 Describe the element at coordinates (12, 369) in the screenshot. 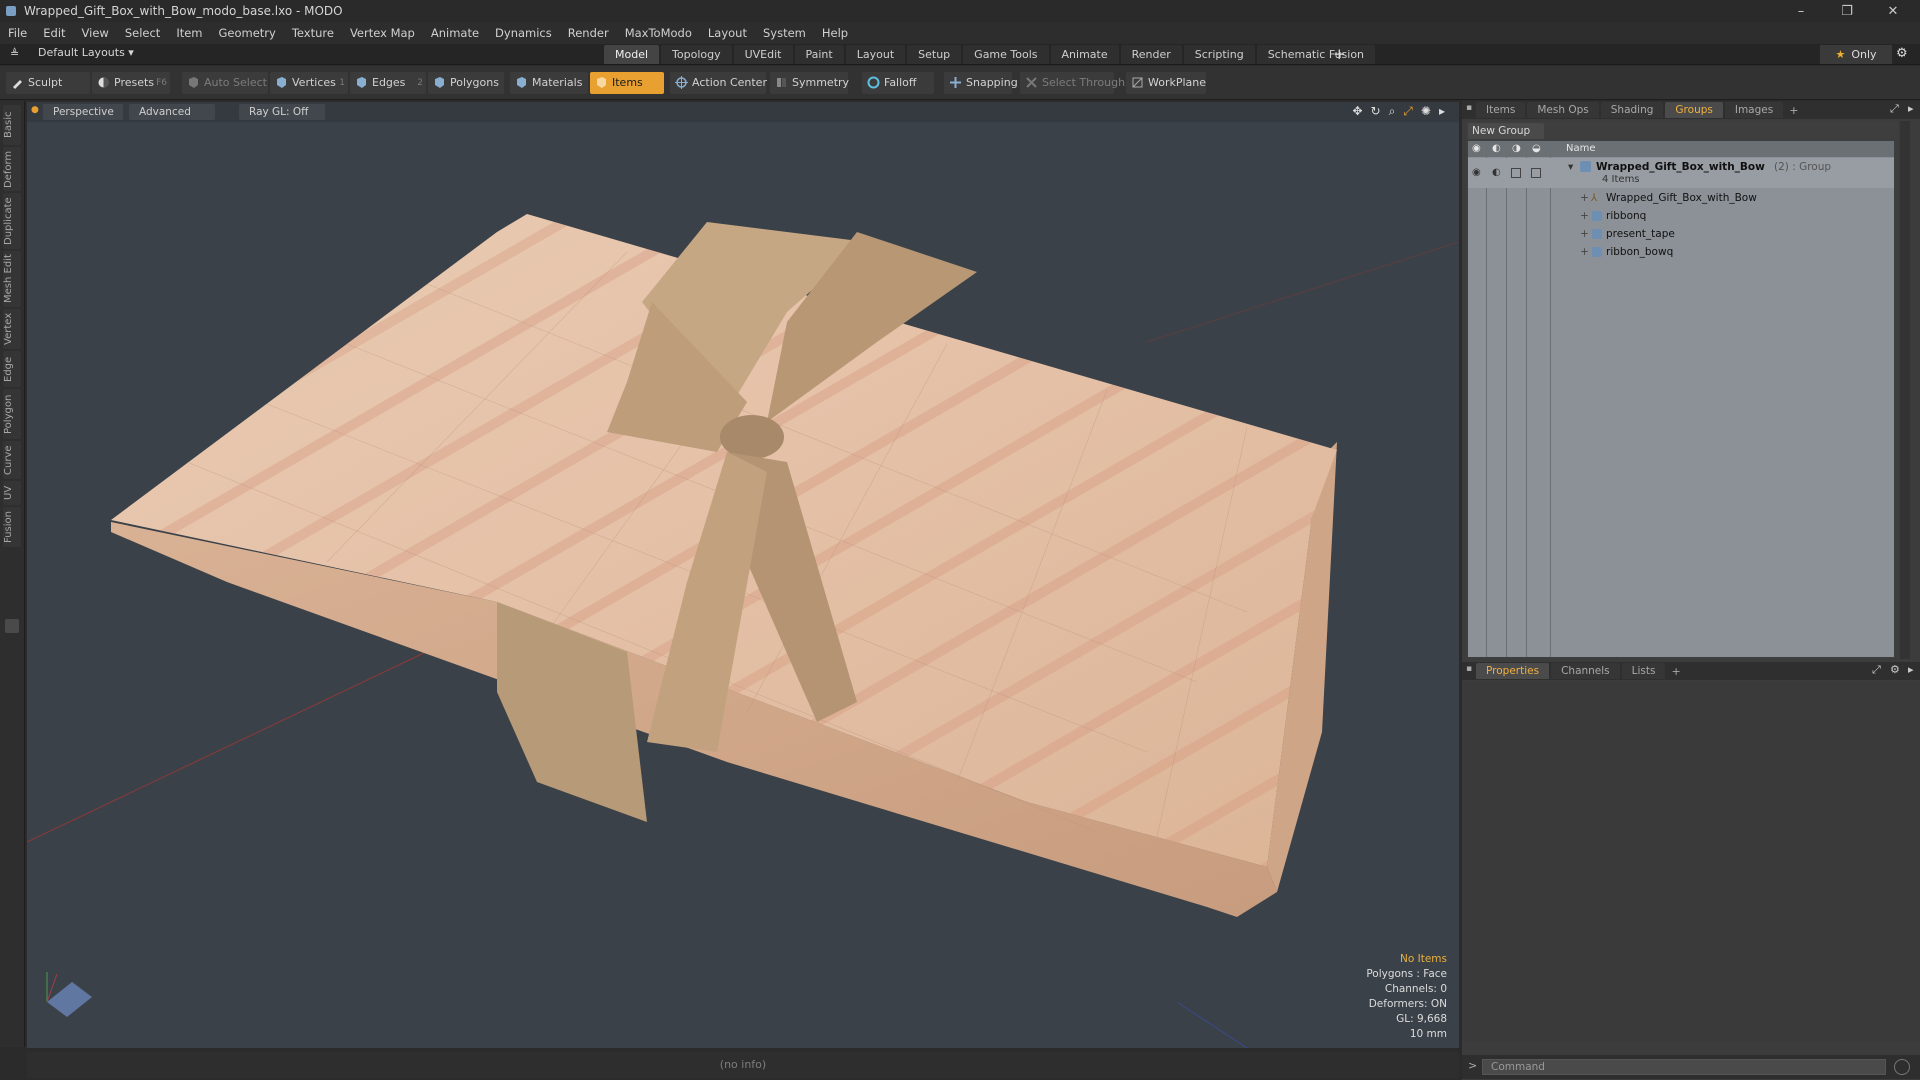

I see `vtab-edge: Edge` at that location.